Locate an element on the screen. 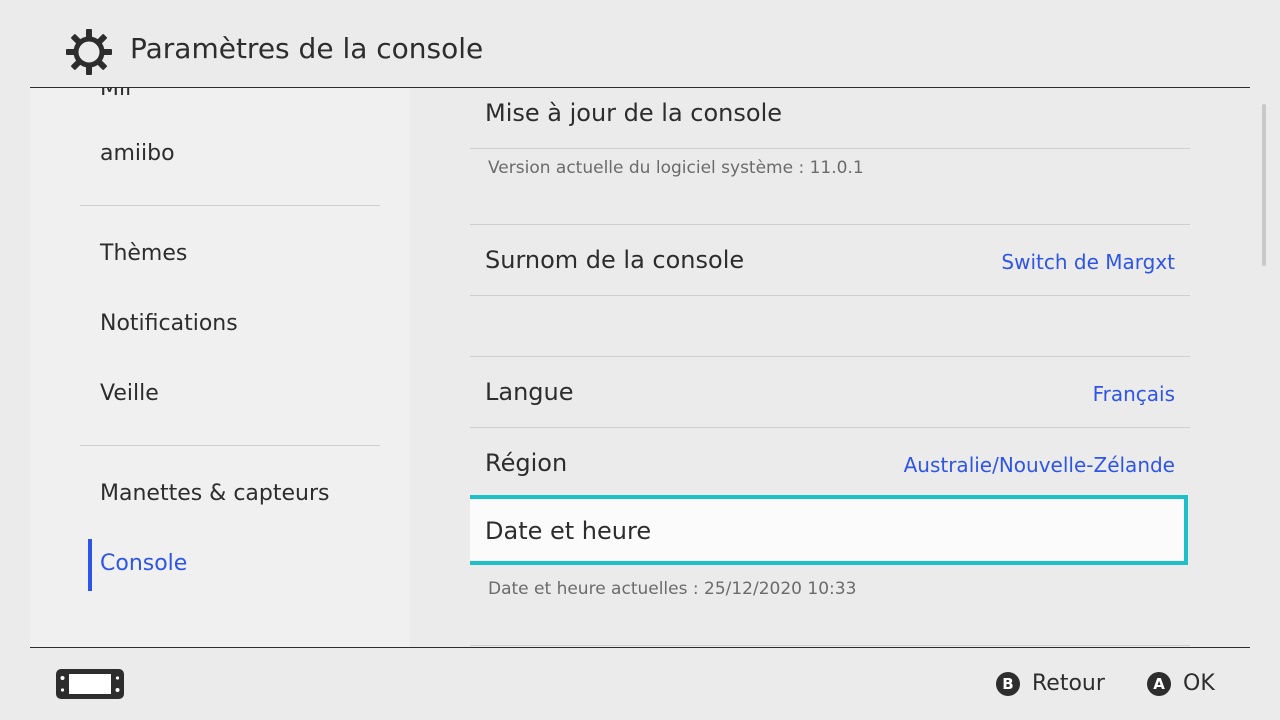 This screenshot has height=720, width=1280. sidebar-item-console: Console is located at coordinates (143, 563).